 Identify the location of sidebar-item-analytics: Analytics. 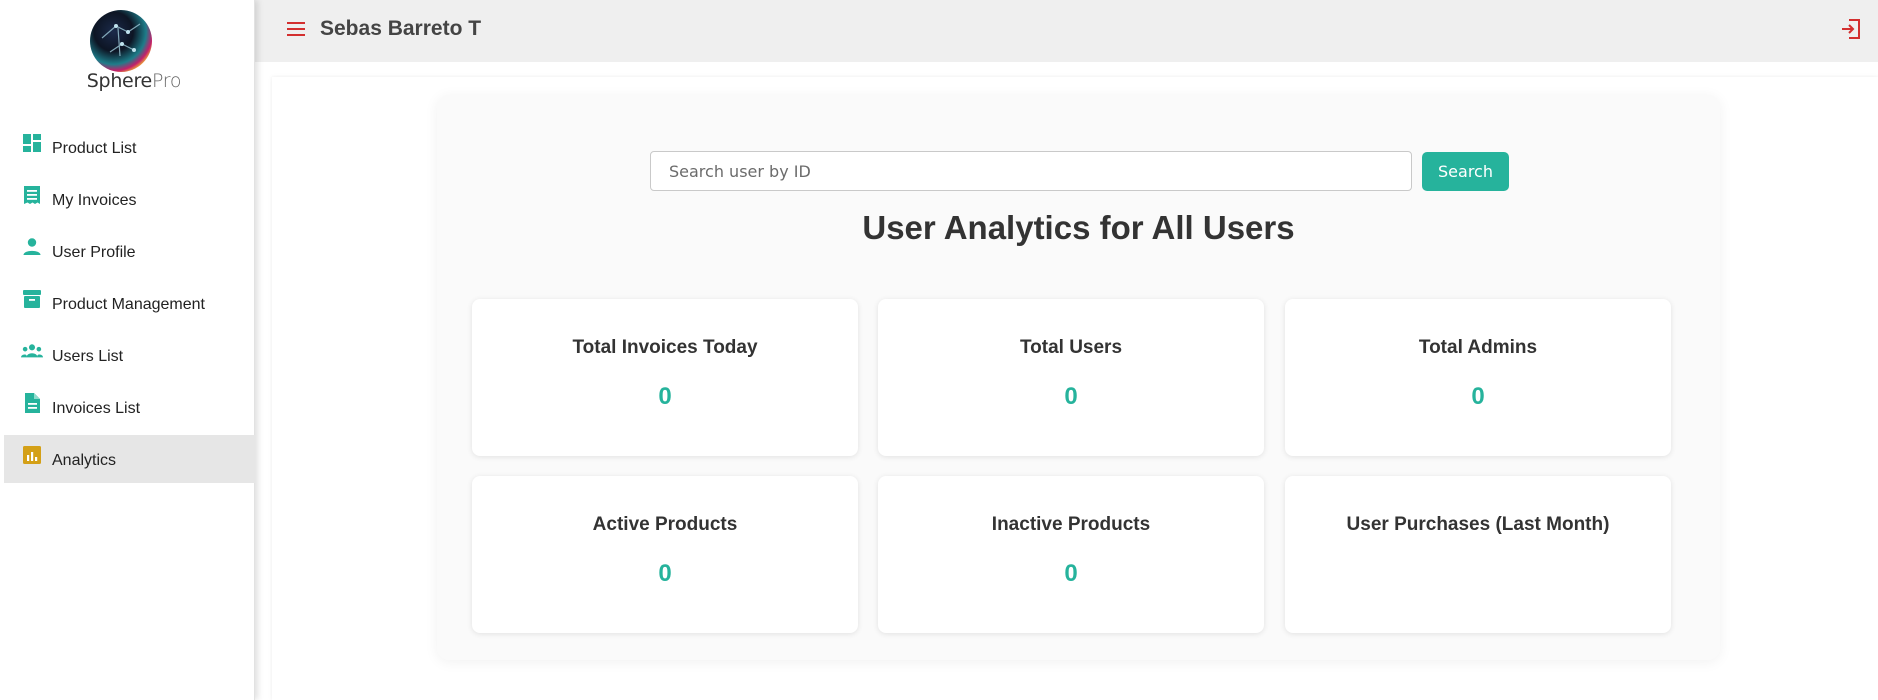
(129, 459).